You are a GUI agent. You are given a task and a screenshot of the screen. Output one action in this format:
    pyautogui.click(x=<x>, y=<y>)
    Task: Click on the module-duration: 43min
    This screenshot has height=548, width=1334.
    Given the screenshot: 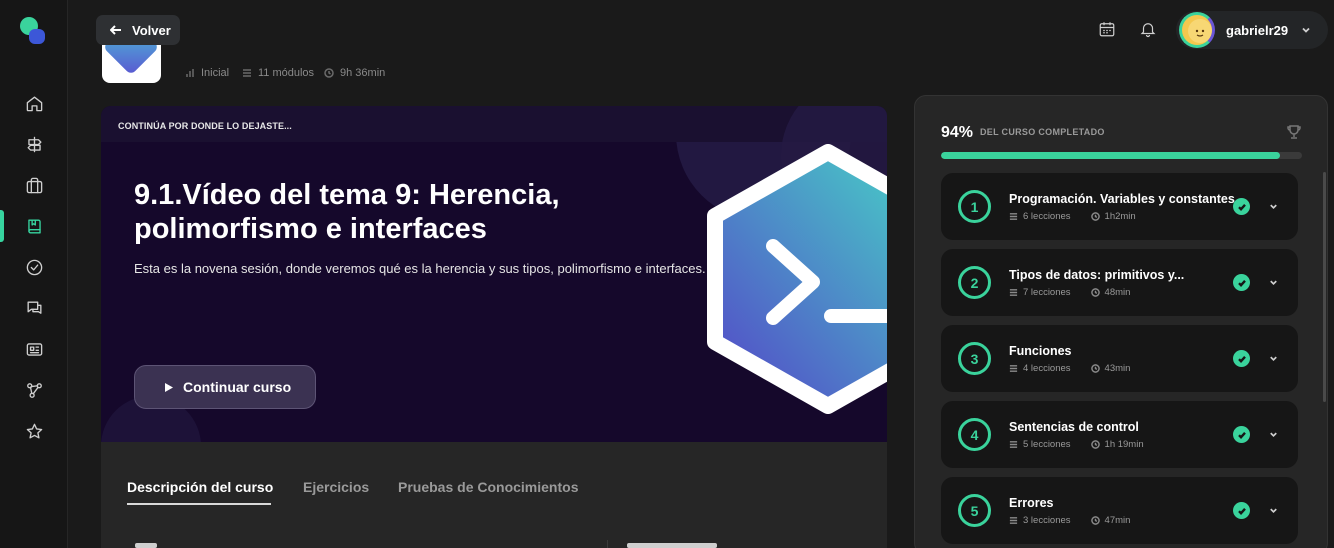 What is the action you would take?
    pyautogui.click(x=1117, y=368)
    